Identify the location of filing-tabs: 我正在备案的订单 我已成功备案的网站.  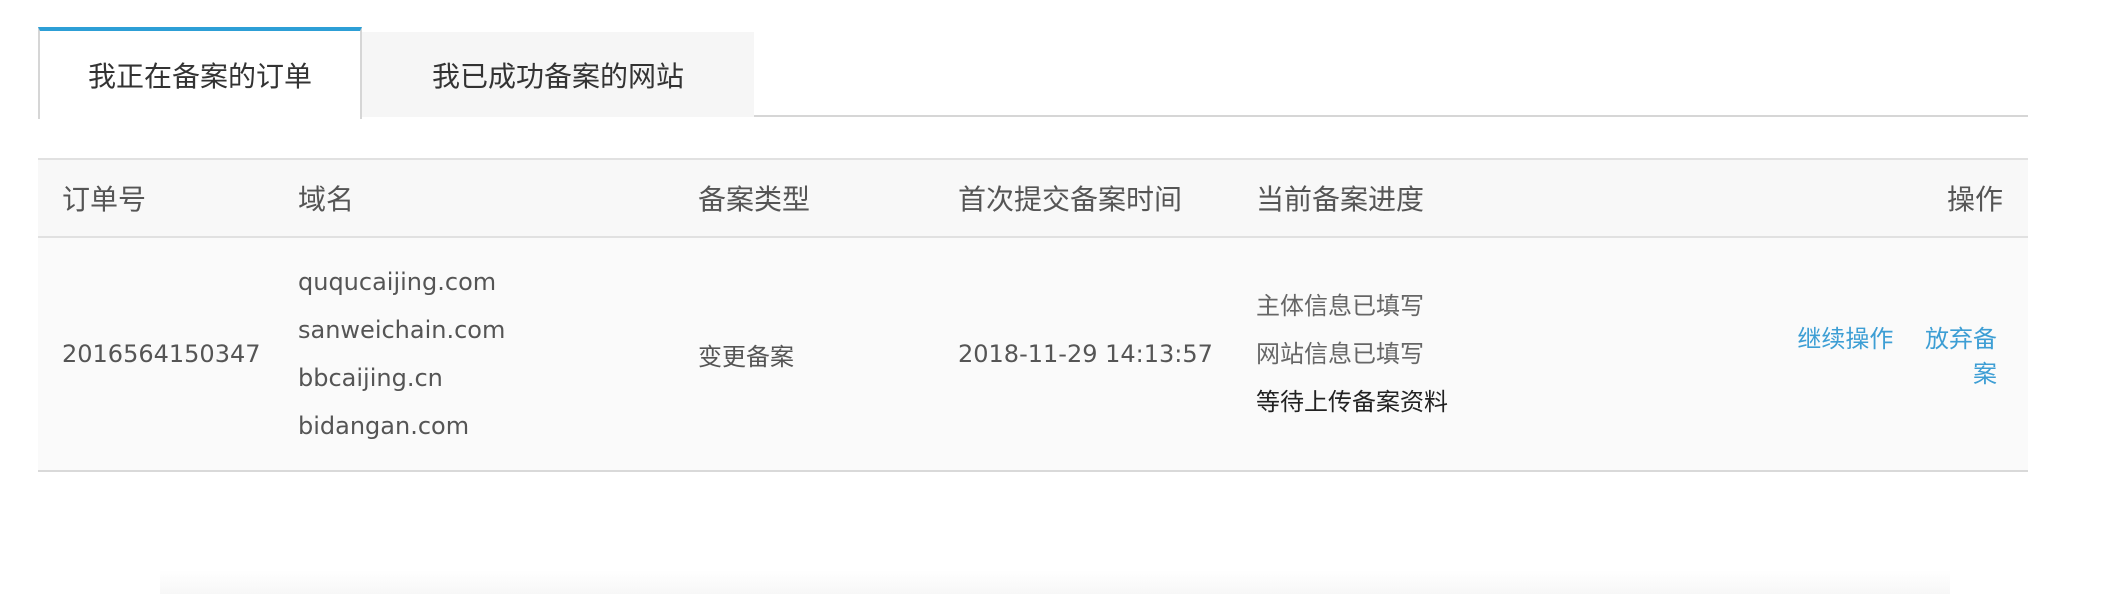
(1033, 73).